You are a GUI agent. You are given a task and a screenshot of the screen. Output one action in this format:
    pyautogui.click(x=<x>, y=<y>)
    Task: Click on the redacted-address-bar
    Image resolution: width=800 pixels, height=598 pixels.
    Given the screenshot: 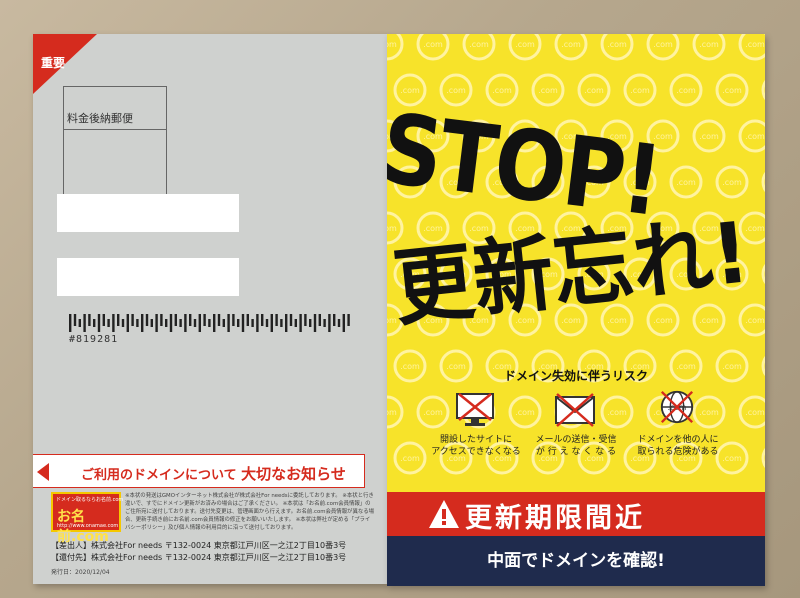 What is the action you would take?
    pyautogui.click(x=148, y=277)
    